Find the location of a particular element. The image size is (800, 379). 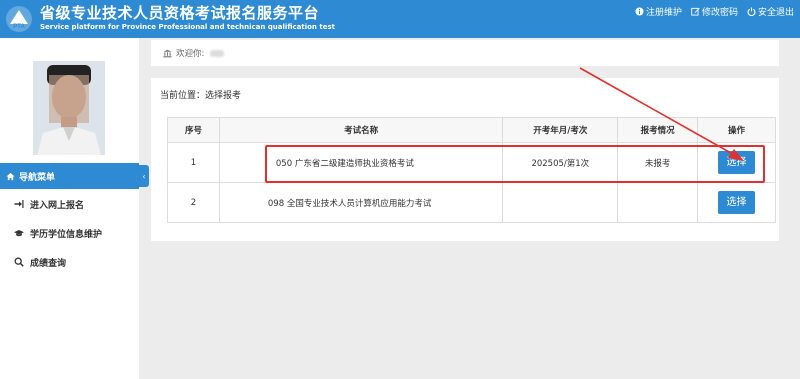

table-header-row: 序号 考试名称 开考年月/考次 报考情况 操作 is located at coordinates (471, 130).